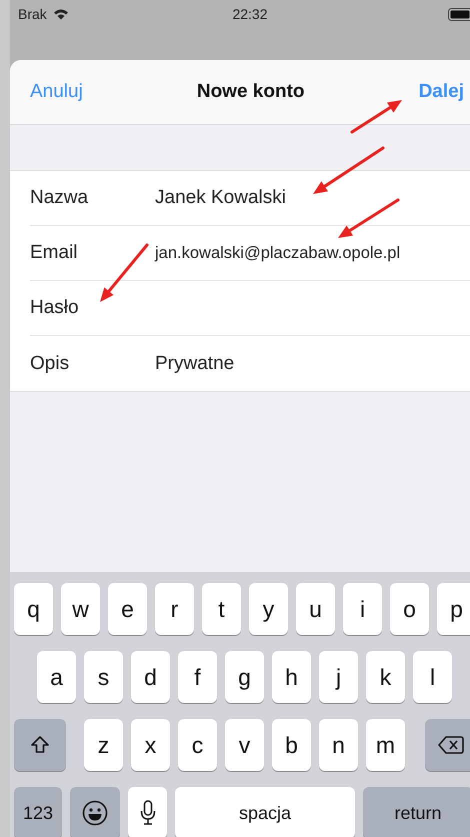 The height and width of the screenshot is (837, 470). What do you see at coordinates (453, 609) in the screenshot?
I see `key: p` at bounding box center [453, 609].